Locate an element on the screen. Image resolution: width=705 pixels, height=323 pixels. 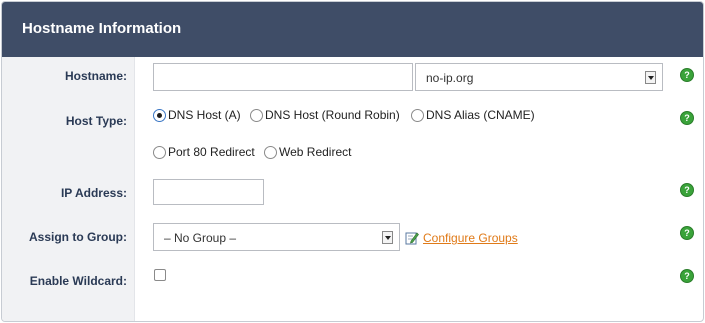
host-type-option-web-redirect: Web Redirect is located at coordinates (307, 152).